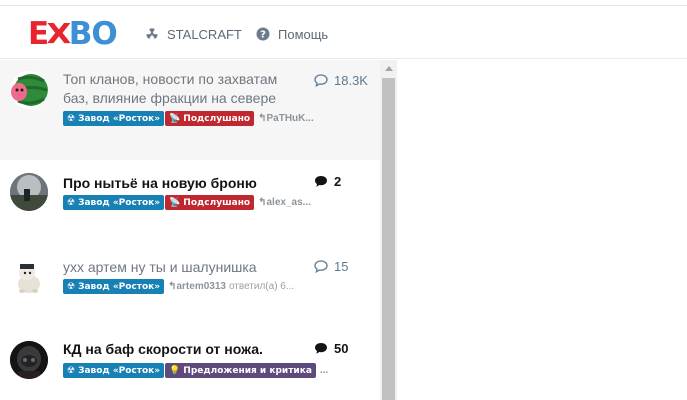 The height and width of the screenshot is (400, 687). Describe the element at coordinates (163, 349) in the screenshot. I see `thread-title: КД на баф скорости от ножа.` at that location.